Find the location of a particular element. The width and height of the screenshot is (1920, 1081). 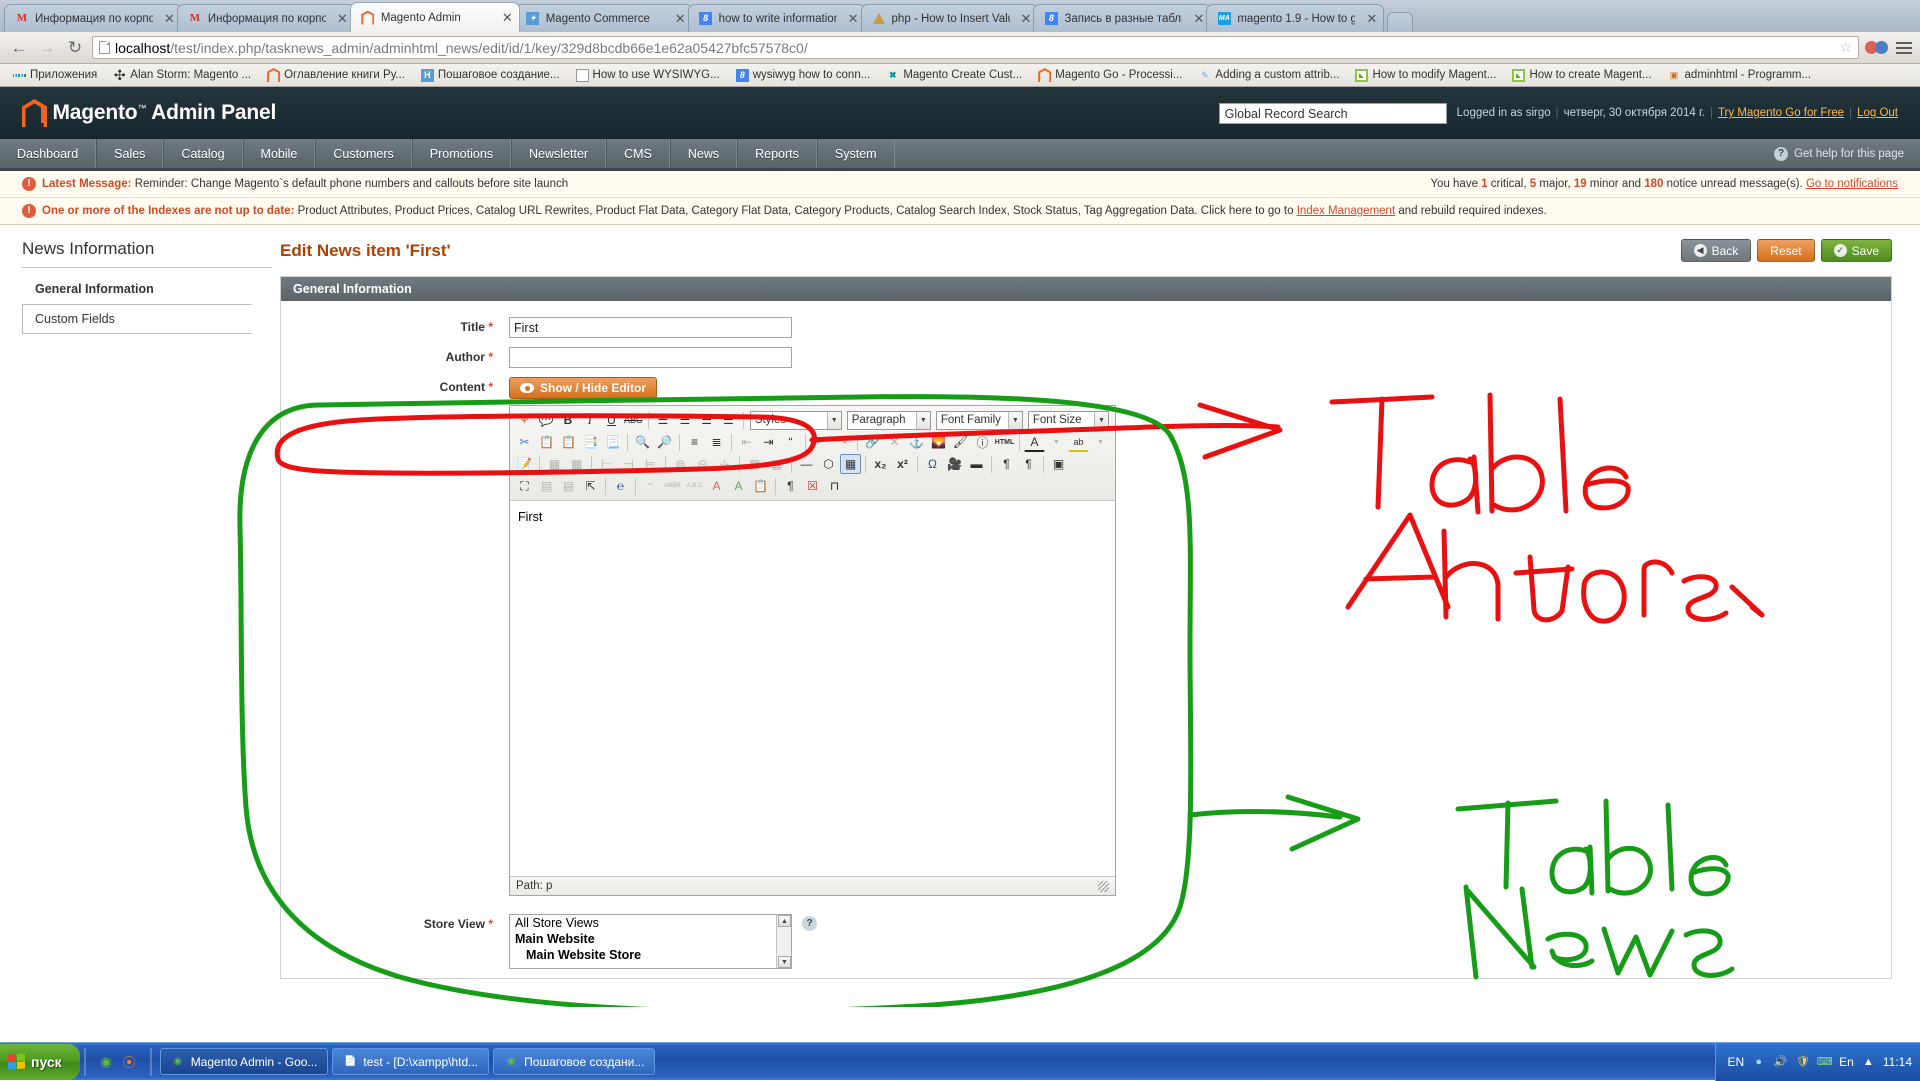

sidebar-item-general-information: General Information is located at coordinates (137, 289).